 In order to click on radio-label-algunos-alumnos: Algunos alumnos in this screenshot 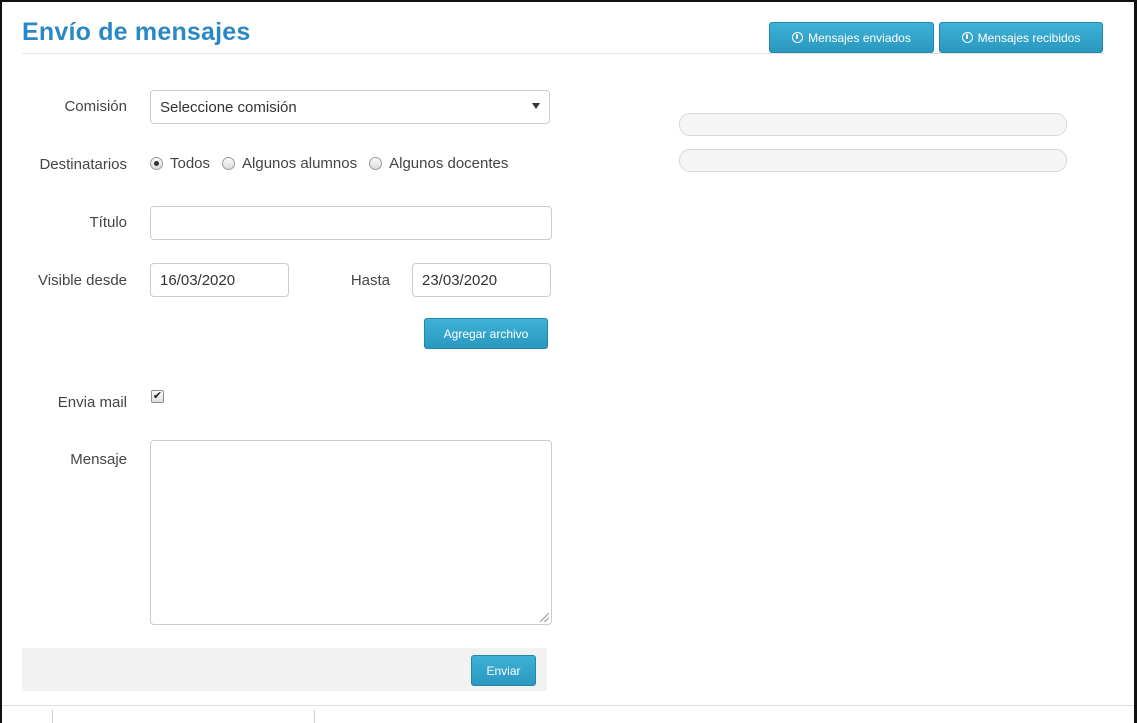, I will do `click(300, 163)`.